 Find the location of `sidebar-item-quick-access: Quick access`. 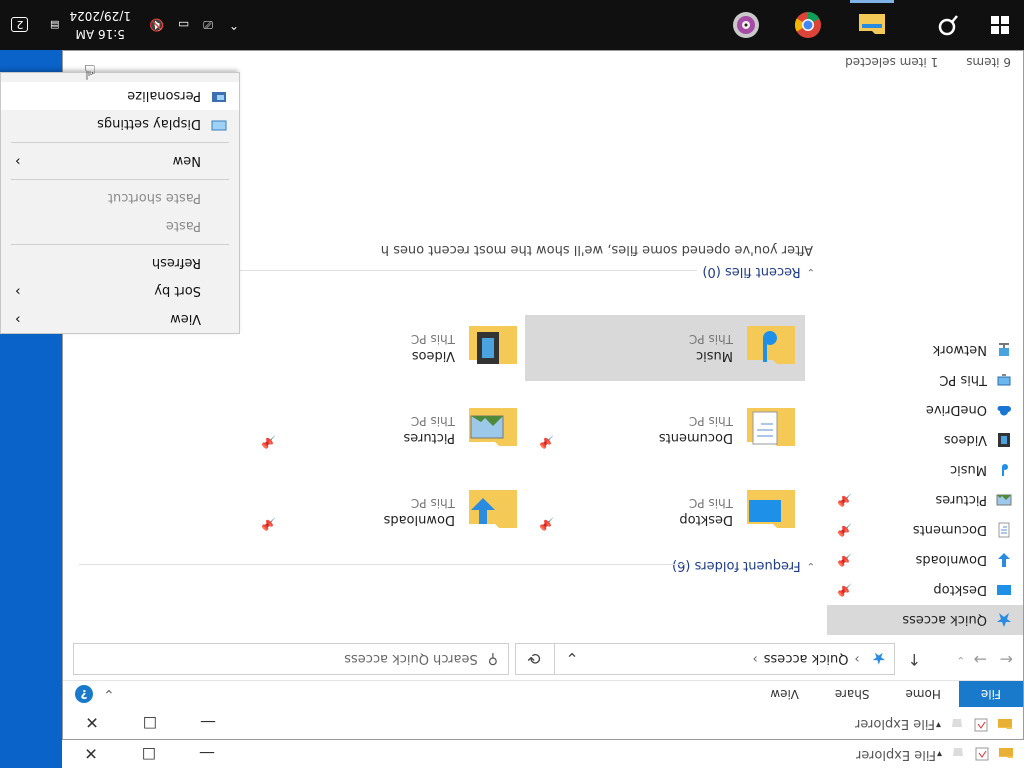

sidebar-item-quick-access: Quick access is located at coordinates (925, 620).